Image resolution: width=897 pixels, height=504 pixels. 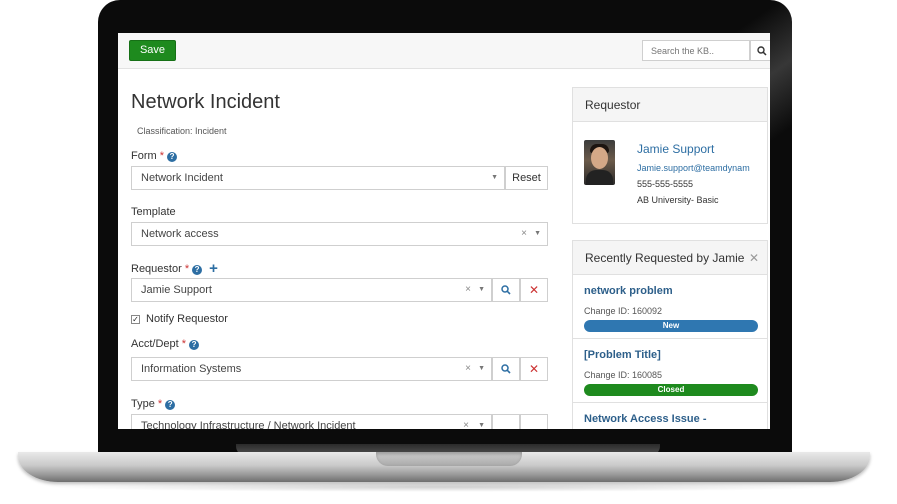 I want to click on requestor-select: Jamie Support × ▼, so click(x=311, y=290).